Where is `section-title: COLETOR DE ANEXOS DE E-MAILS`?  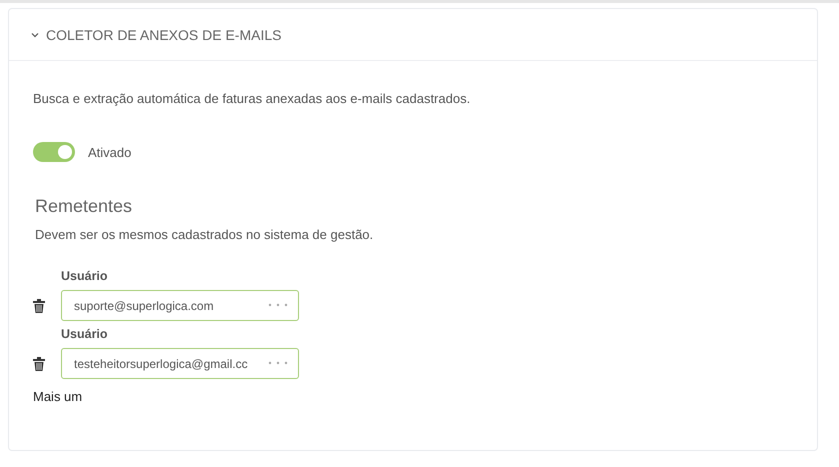
section-title: COLETOR DE ANEXOS DE E-MAILS is located at coordinates (164, 34).